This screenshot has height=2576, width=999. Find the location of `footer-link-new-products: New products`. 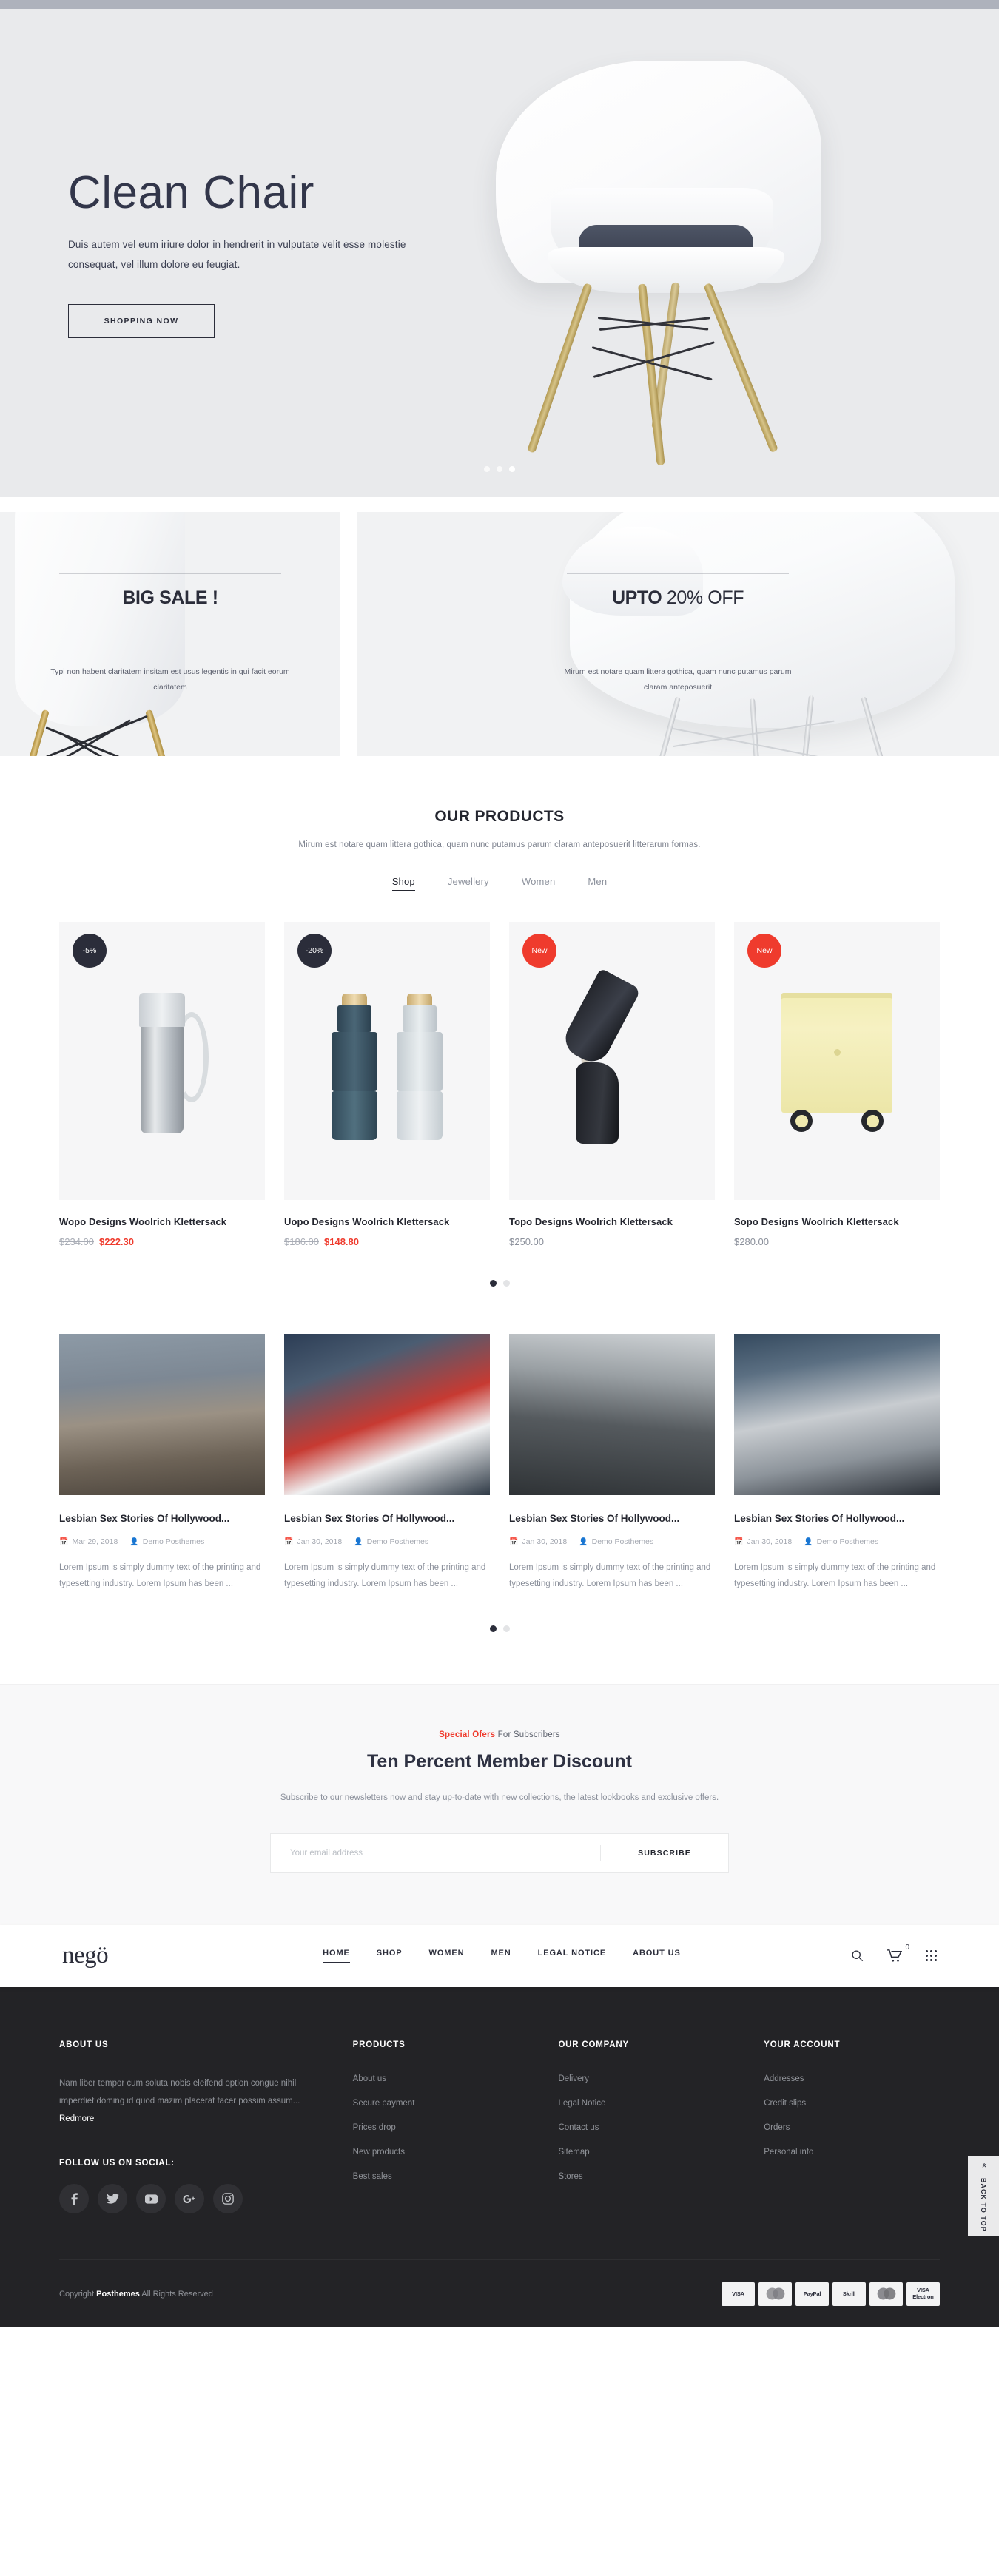

footer-link-new-products: New products is located at coordinates (441, 2152).